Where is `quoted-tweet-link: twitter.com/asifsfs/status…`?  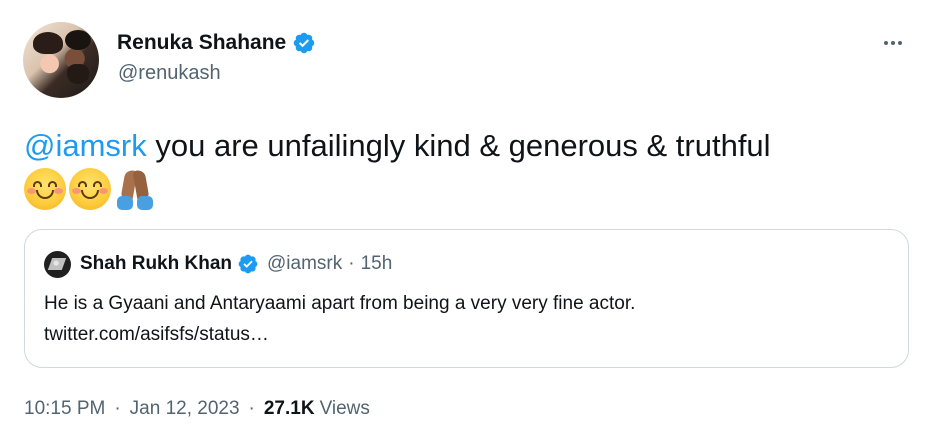 quoted-tweet-link: twitter.com/asifsfs/status… is located at coordinates (469, 334).